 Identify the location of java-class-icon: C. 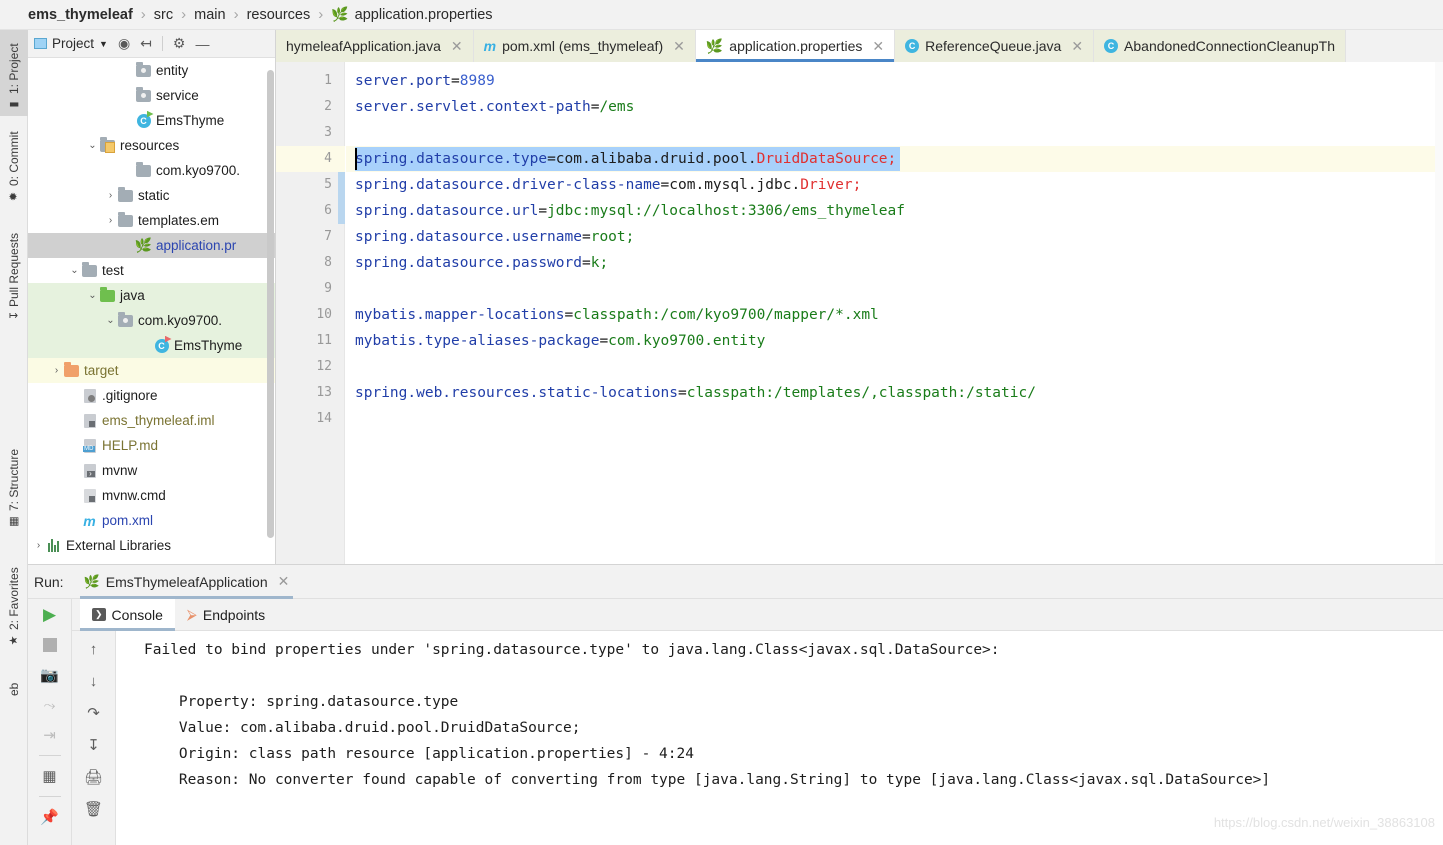
(912, 46).